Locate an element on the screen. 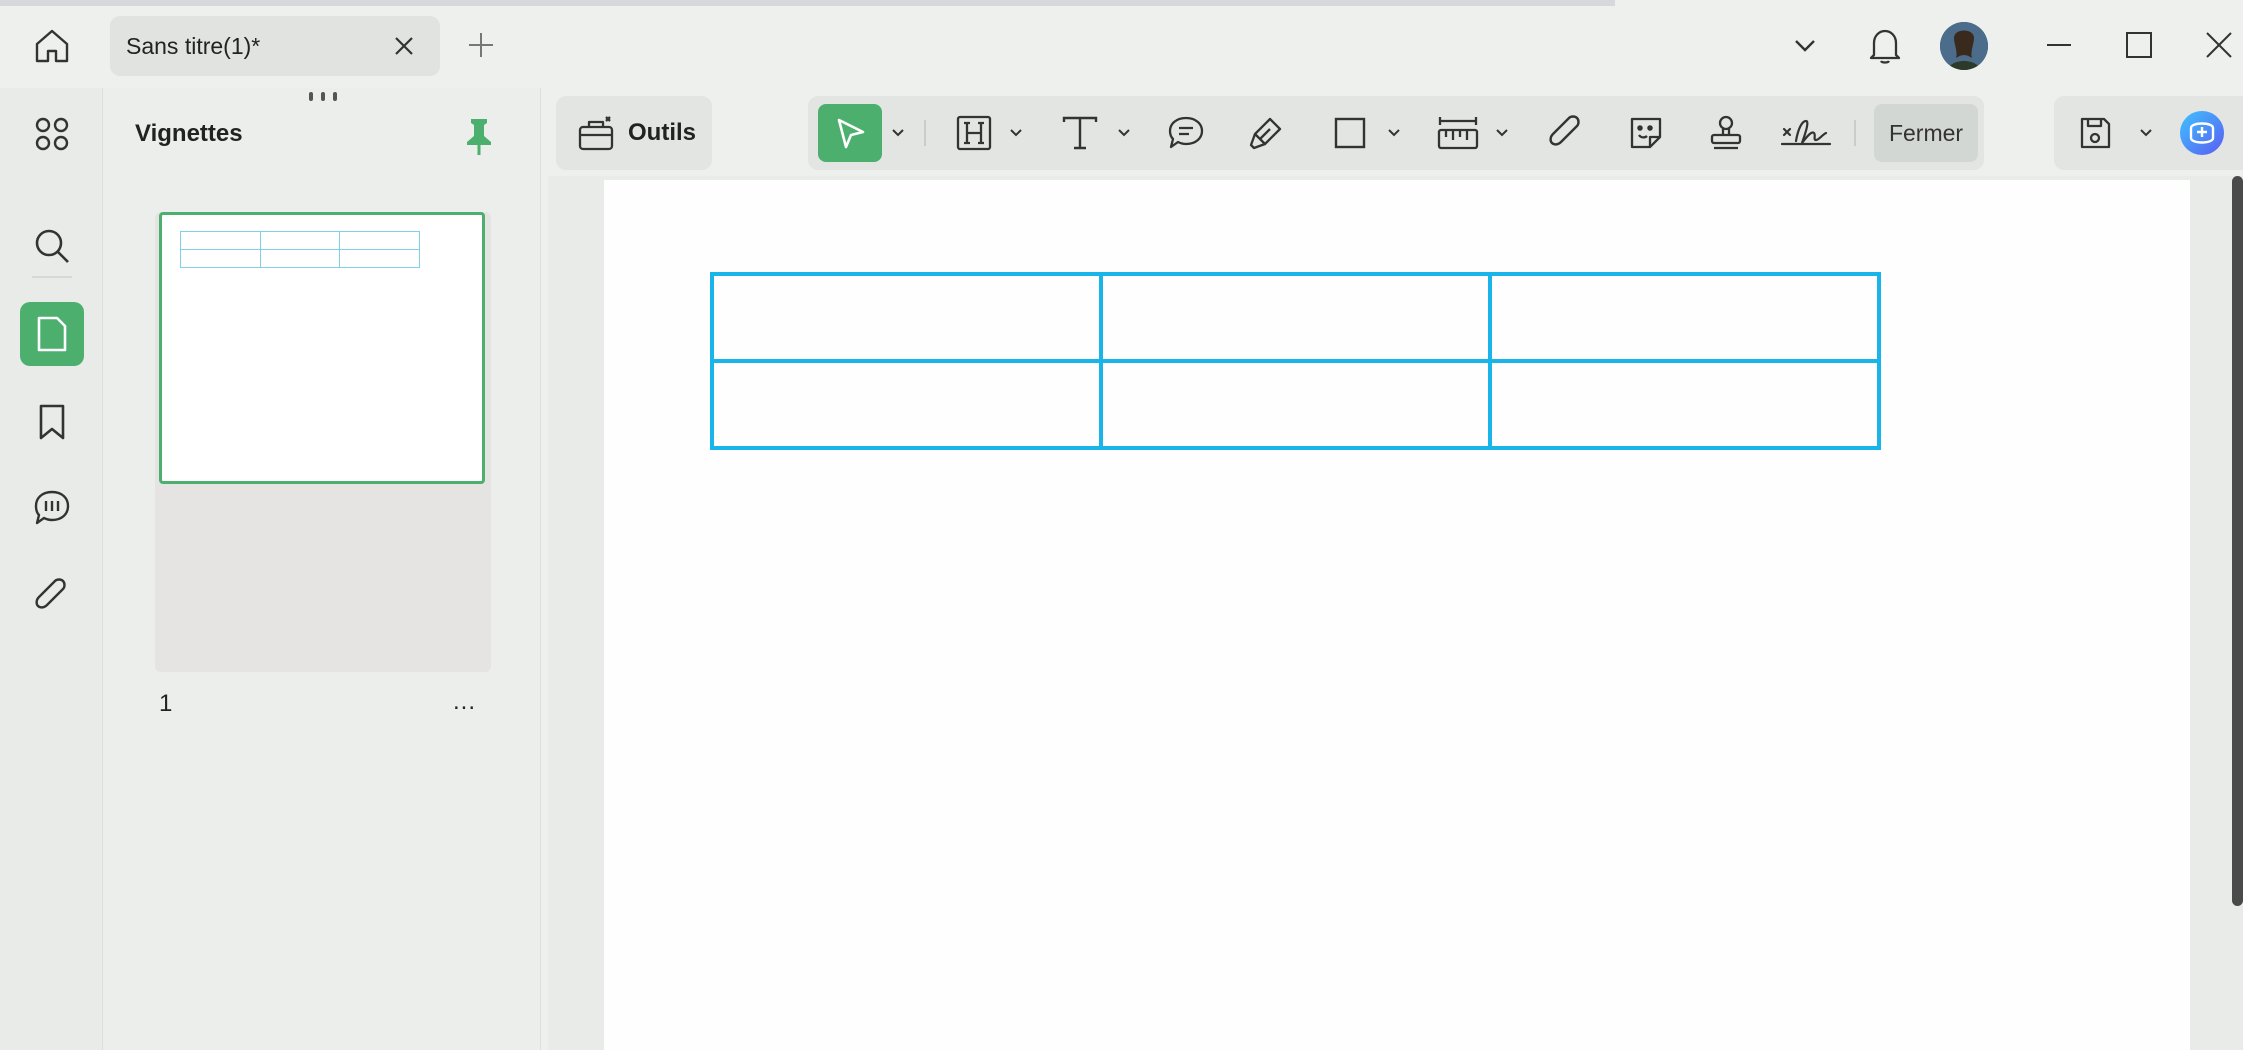  shape-tool-dropdown is located at coordinates (1394, 133).